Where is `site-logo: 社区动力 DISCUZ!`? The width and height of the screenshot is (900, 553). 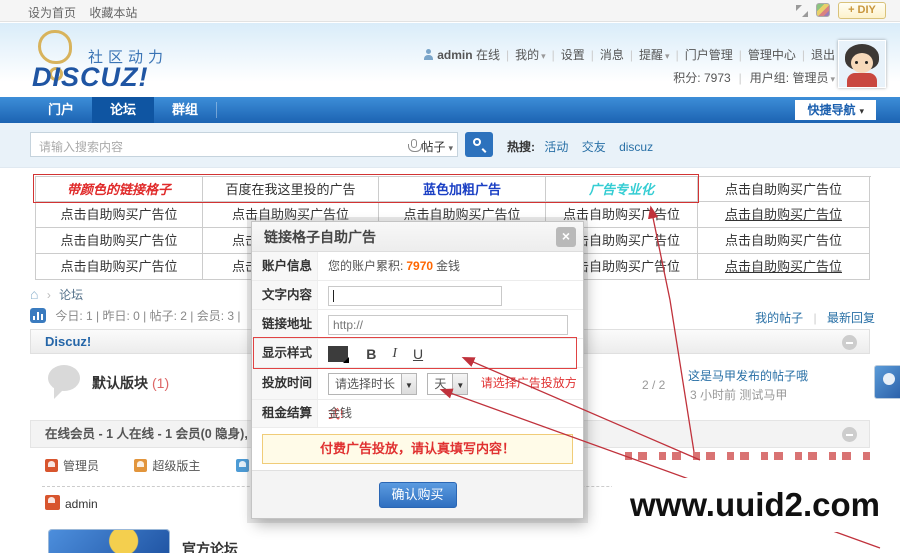
site-logo: 社区动力 DISCUZ! is located at coordinates (140, 61).